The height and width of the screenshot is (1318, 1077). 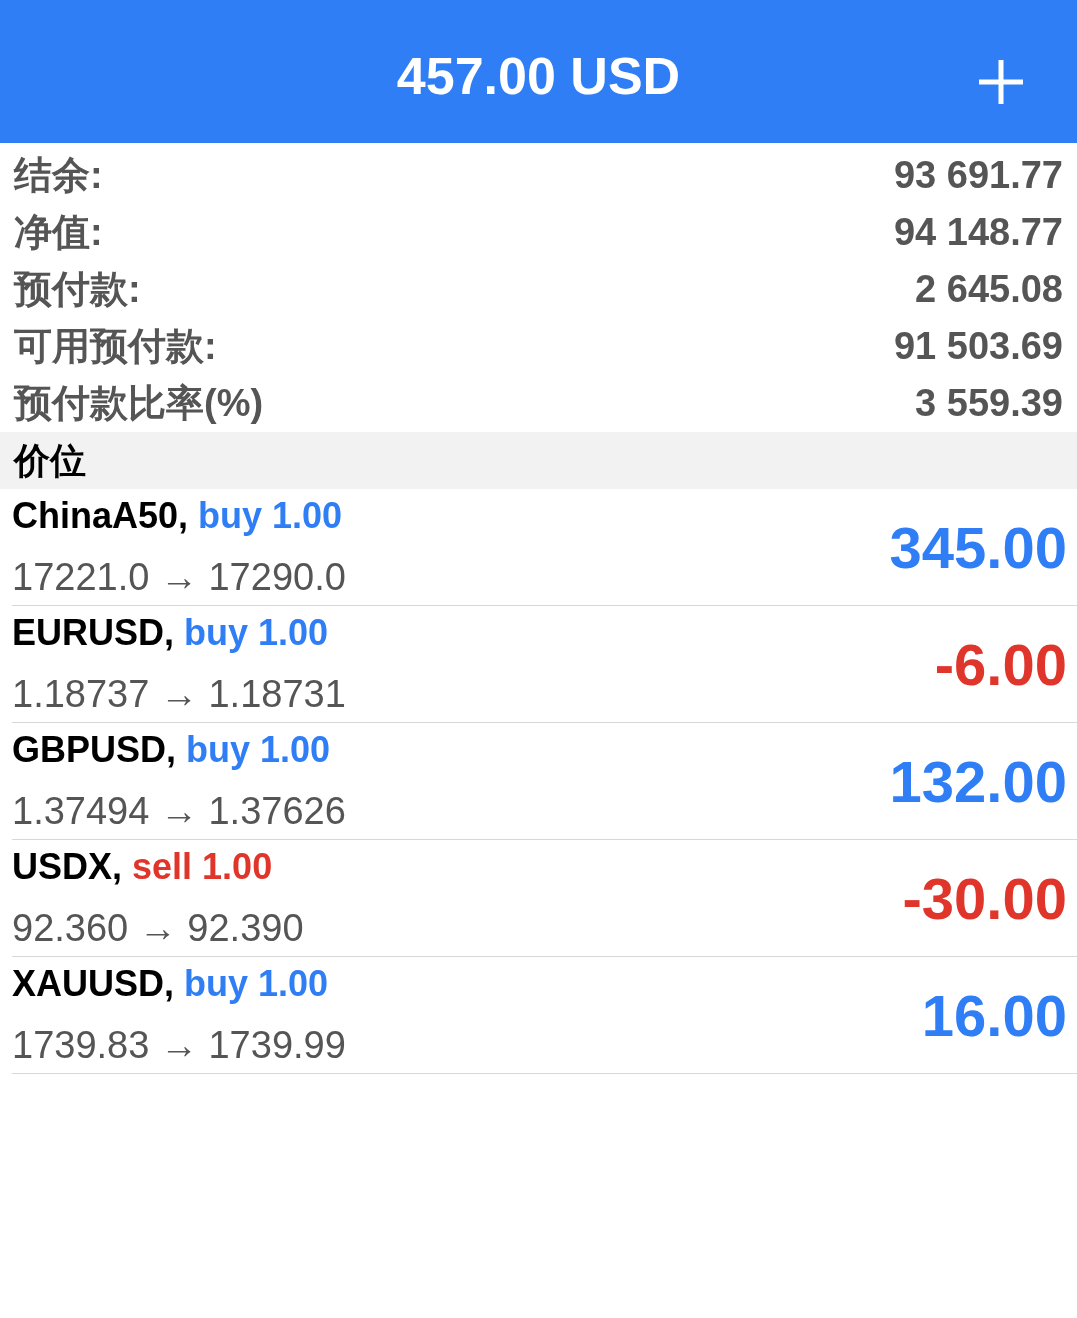 What do you see at coordinates (544, 547) in the screenshot?
I see `position-row: ChinaA50, buy 1.00 17221.0 → 17290.0 345.00` at bounding box center [544, 547].